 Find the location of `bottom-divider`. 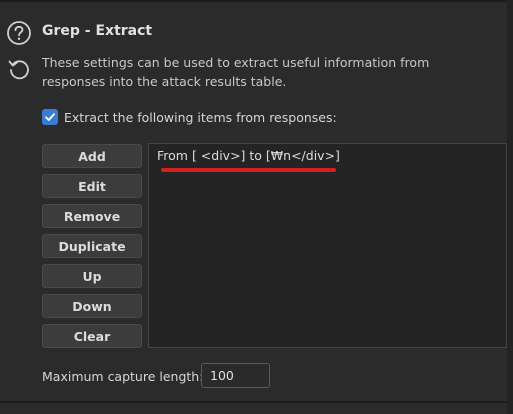

bottom-divider is located at coordinates (256, 402).